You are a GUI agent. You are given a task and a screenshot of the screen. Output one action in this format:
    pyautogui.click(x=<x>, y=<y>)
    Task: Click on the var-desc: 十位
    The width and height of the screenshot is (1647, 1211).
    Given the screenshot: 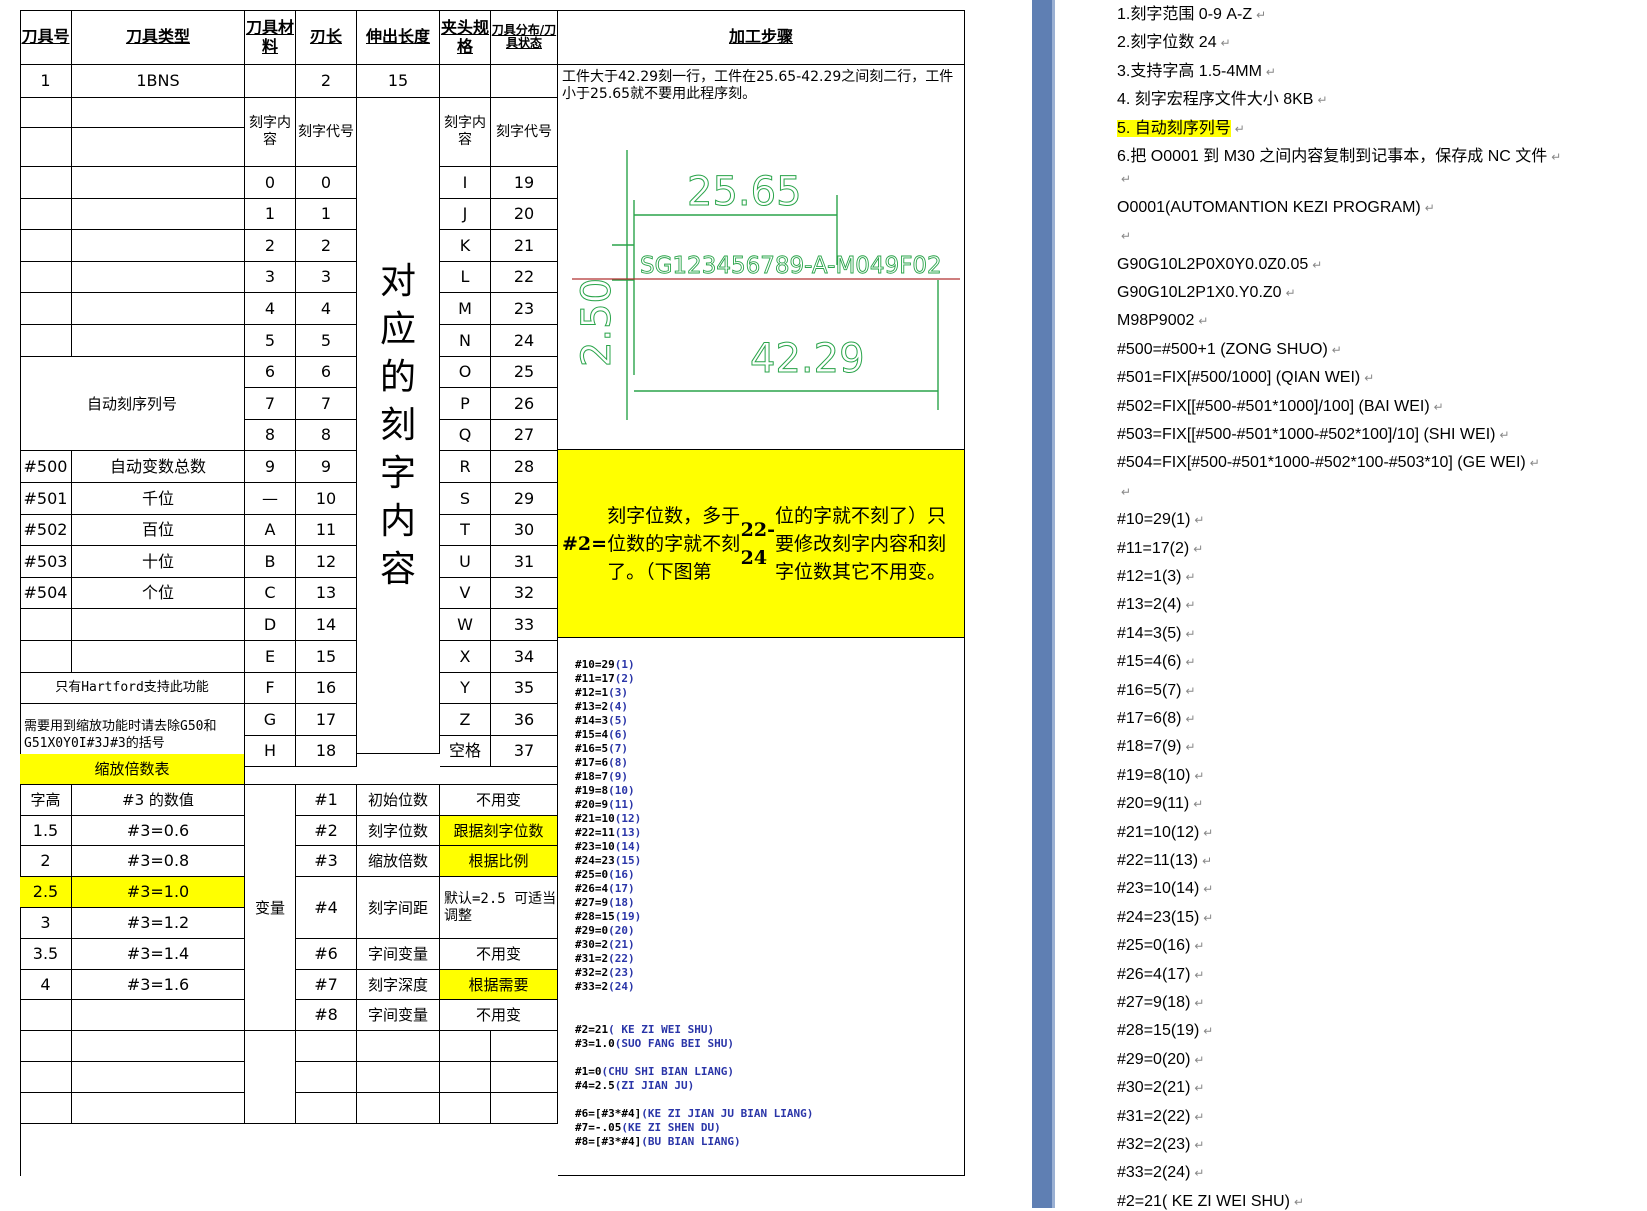 What is the action you would take?
    pyautogui.click(x=158, y=562)
    